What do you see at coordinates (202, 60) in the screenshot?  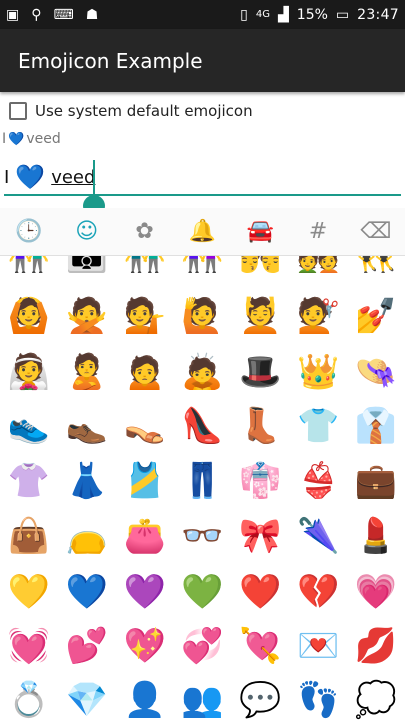 I see `app-bar: Emojicon Example` at bounding box center [202, 60].